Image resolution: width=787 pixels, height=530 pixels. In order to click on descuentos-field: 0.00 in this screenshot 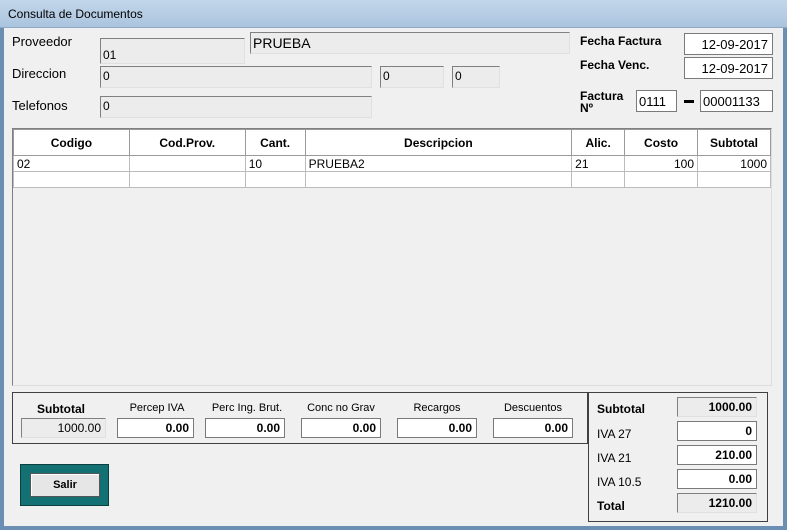, I will do `click(533, 428)`.